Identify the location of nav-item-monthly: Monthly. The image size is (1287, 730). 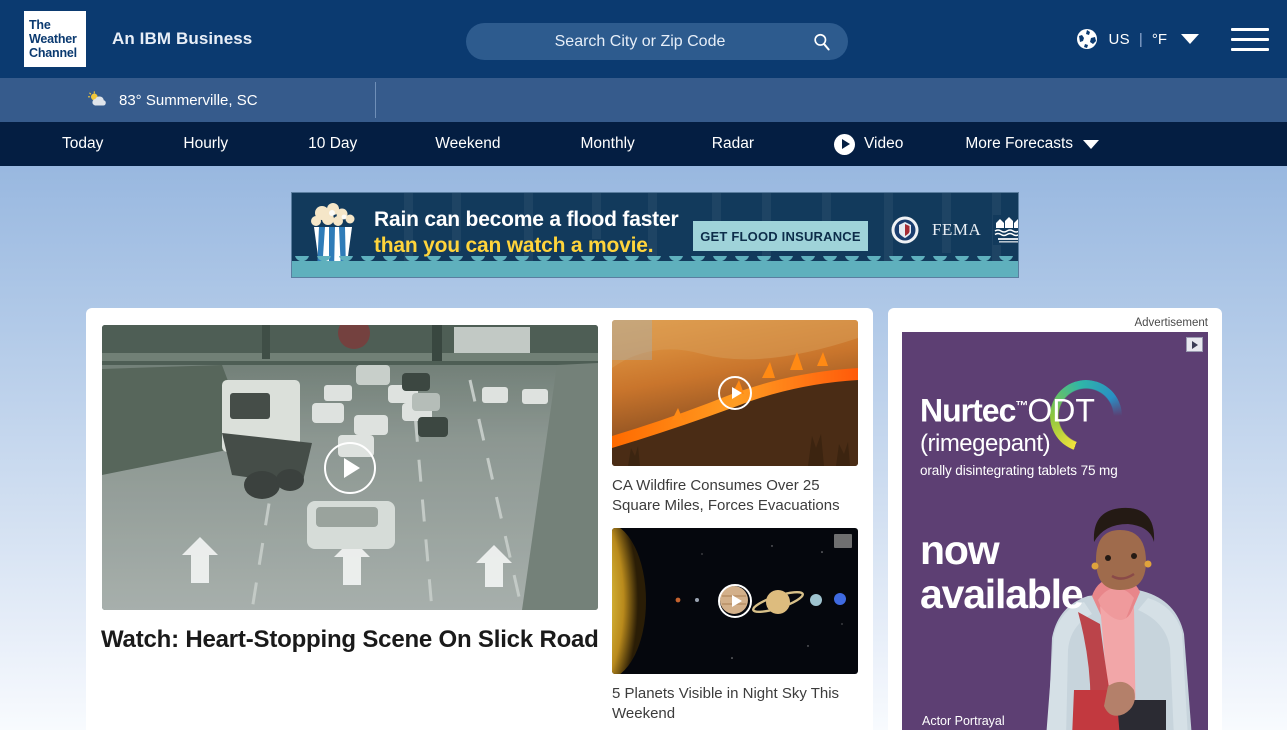
(608, 144).